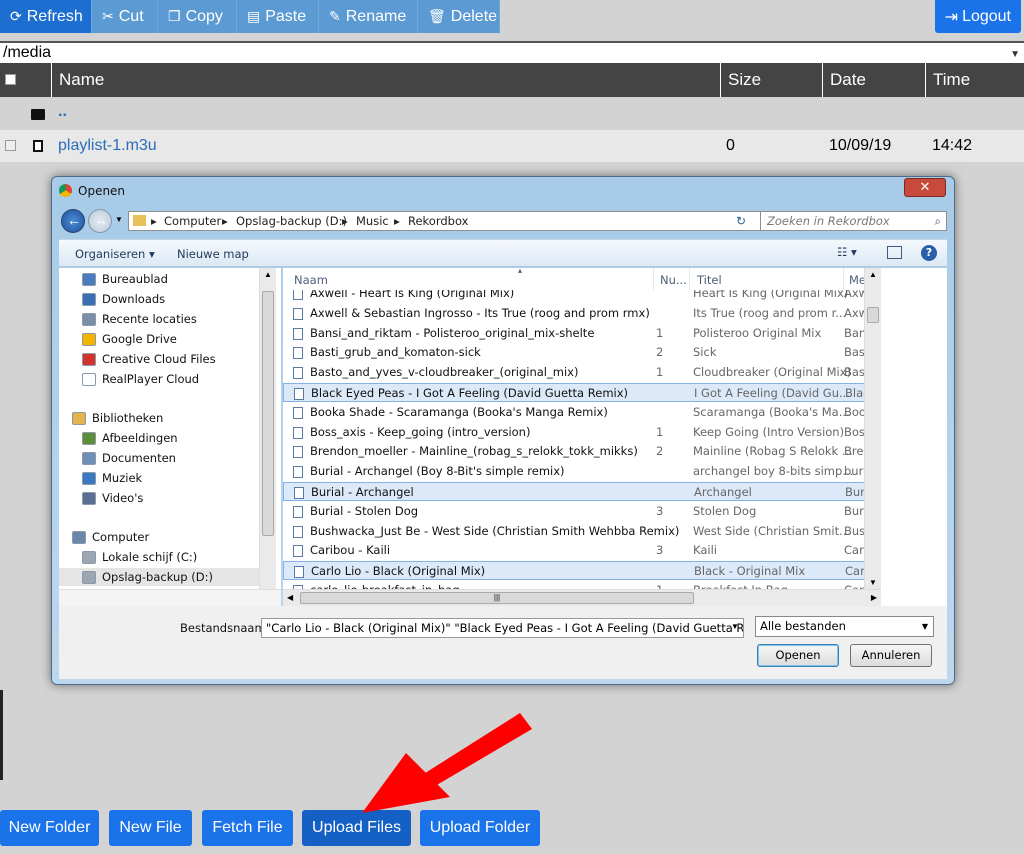  I want to click on tree-item: Downloads, so click(123, 299).